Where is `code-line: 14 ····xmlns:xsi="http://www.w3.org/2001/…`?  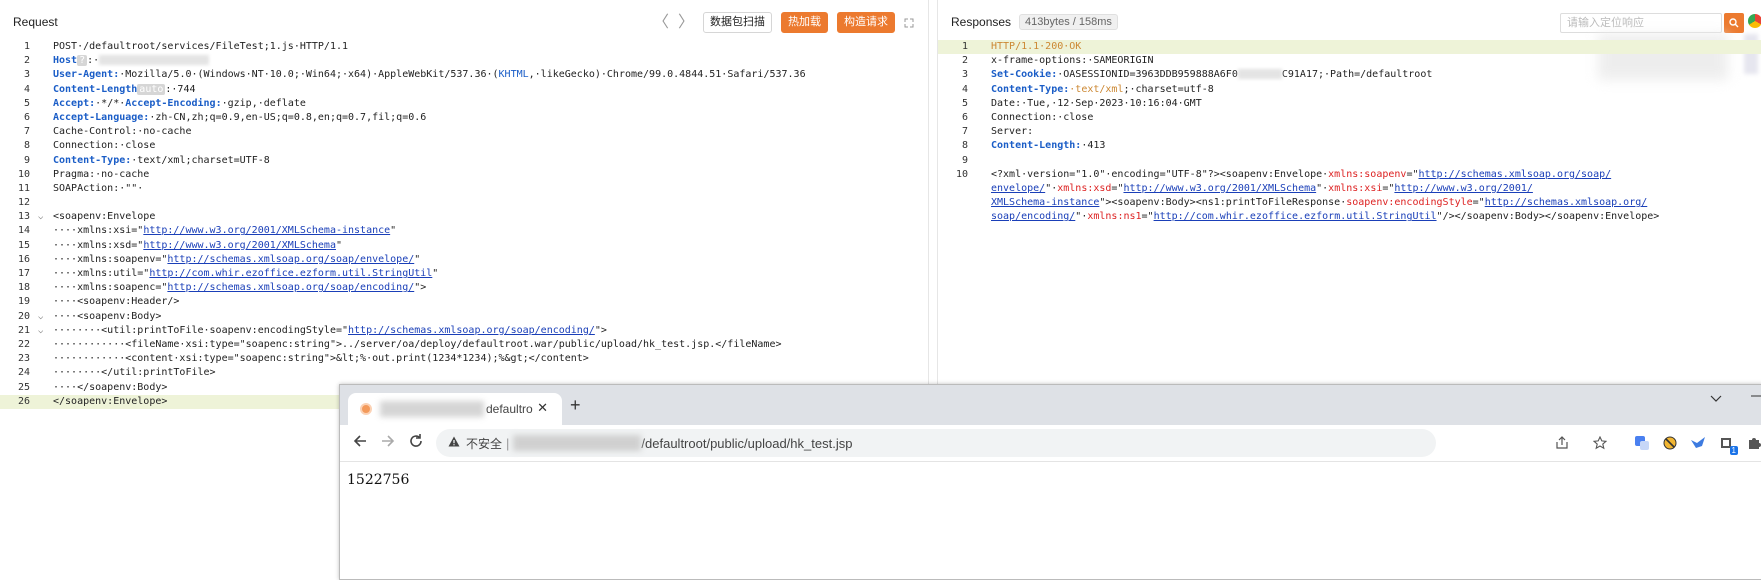 code-line: 14 ····xmlns:xsi="http://www.w3.org/2001/… is located at coordinates (207, 231).